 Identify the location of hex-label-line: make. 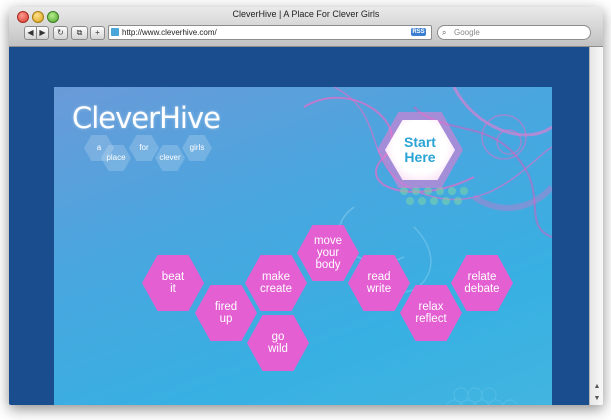
(276, 277).